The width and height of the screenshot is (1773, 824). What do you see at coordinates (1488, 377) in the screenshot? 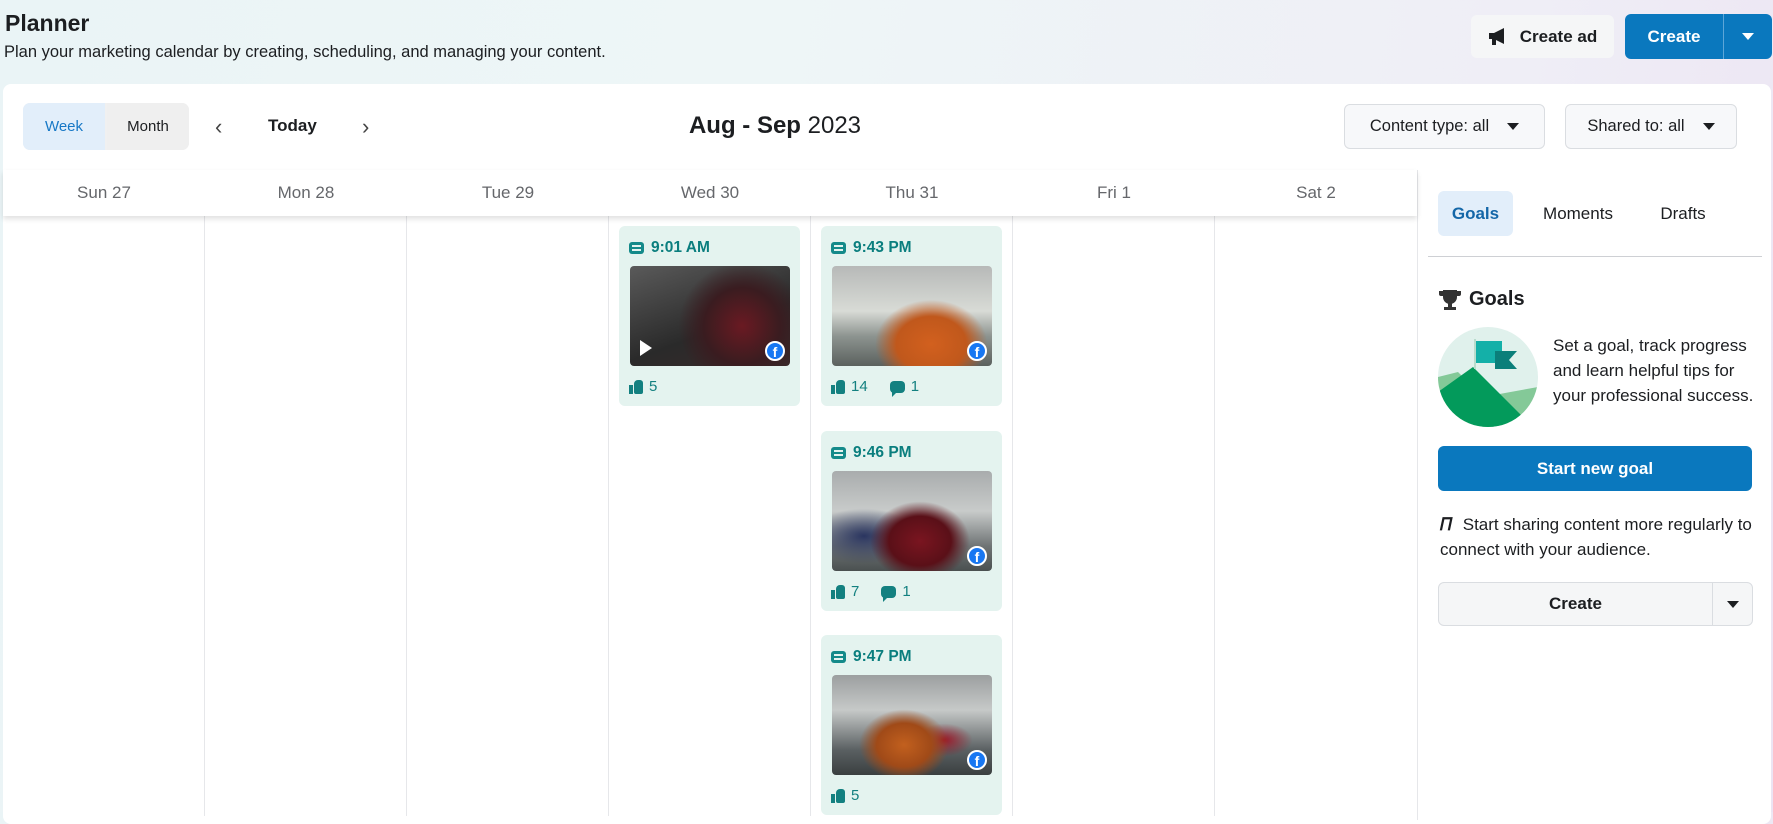
I see `goal-illustration` at bounding box center [1488, 377].